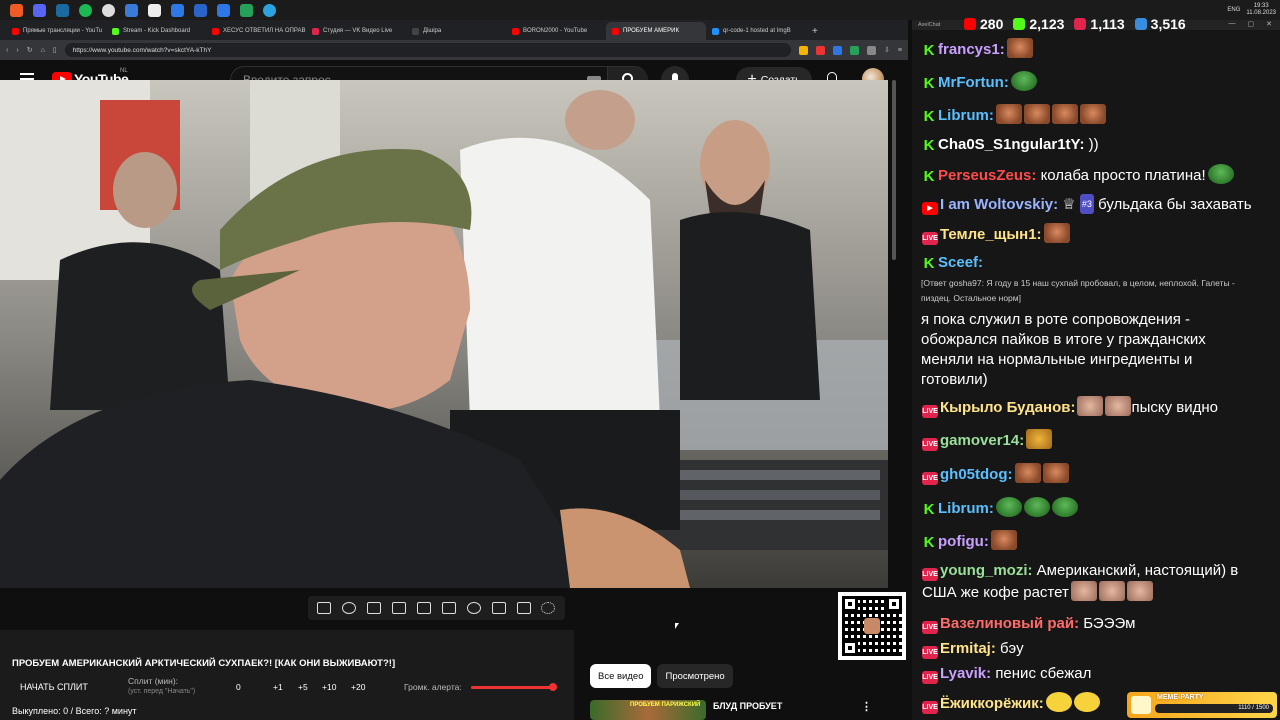 Image resolution: width=1280 pixels, height=720 pixels. Describe the element at coordinates (108, 10) in the screenshot. I see `obs-icon` at that location.